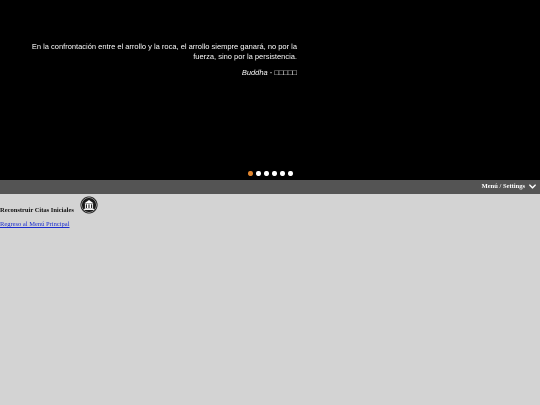 The image size is (540, 405). What do you see at coordinates (503, 186) in the screenshot?
I see `settings-menu-label: Menú / Settings` at bounding box center [503, 186].